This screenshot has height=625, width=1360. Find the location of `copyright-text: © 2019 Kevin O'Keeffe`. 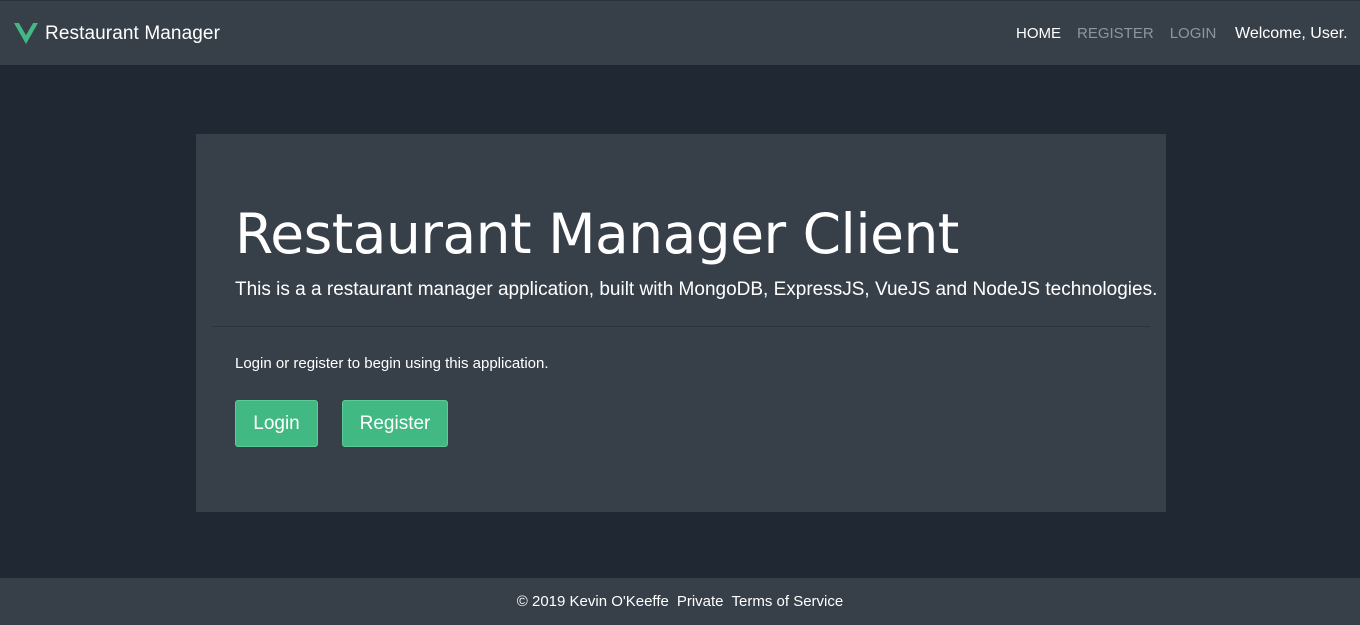

copyright-text: © 2019 Kevin O'Keeffe is located at coordinates (592, 601).